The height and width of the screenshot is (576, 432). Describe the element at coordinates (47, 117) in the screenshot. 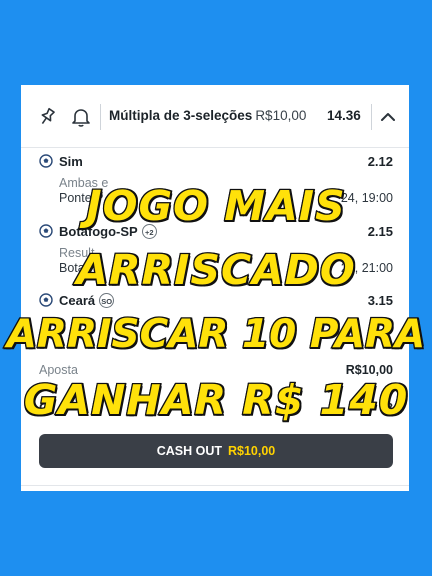

I see `pin-icon` at that location.